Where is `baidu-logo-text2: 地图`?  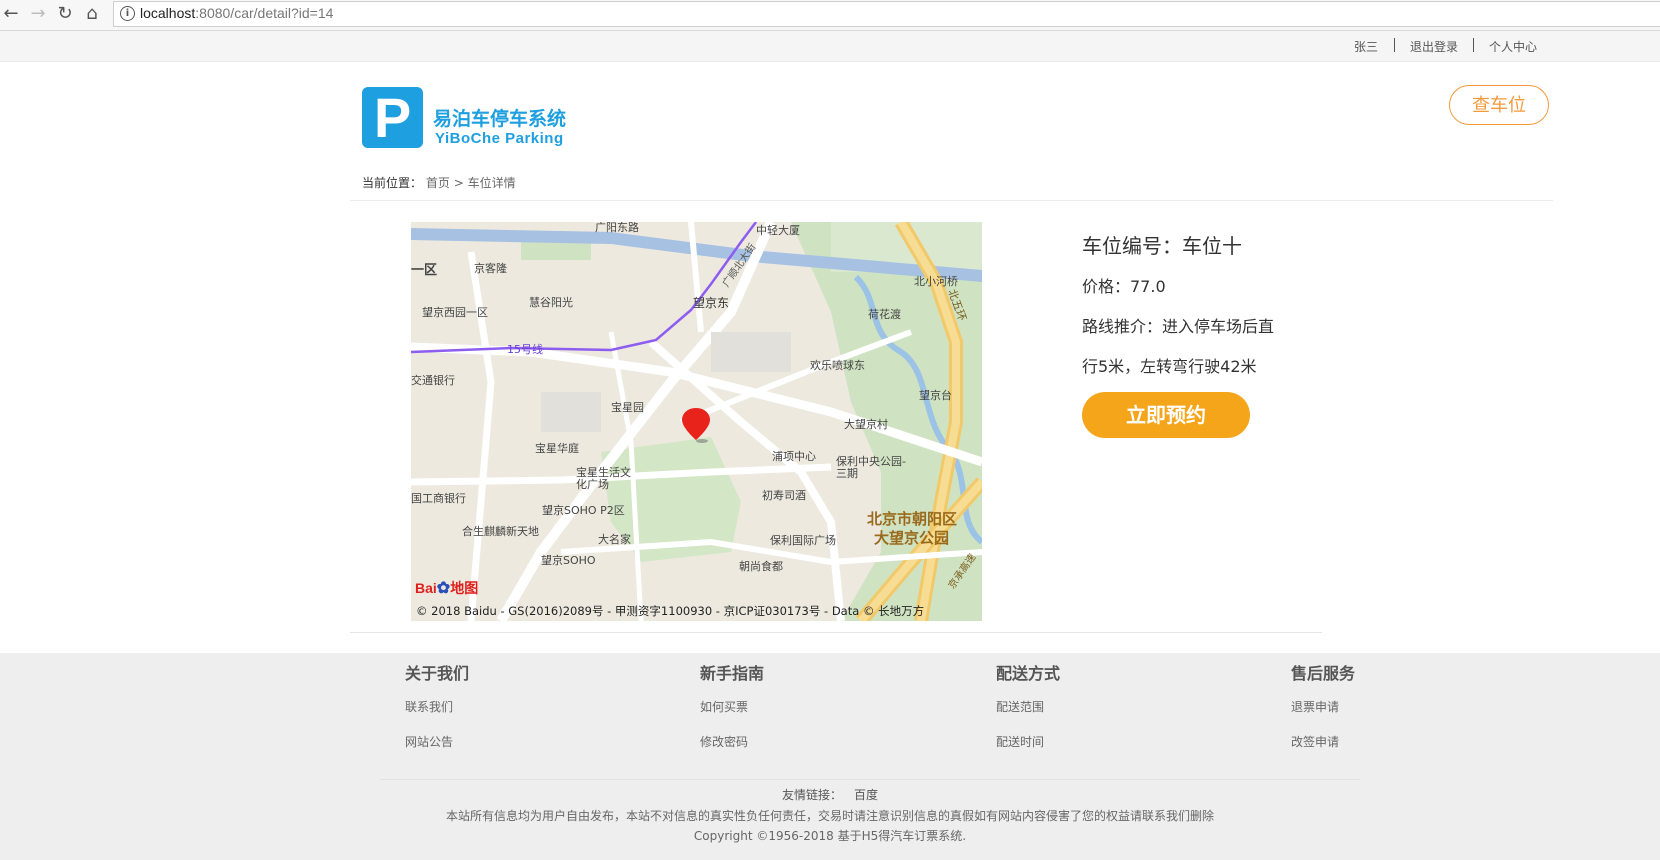 baidu-logo-text2: 地图 is located at coordinates (464, 588).